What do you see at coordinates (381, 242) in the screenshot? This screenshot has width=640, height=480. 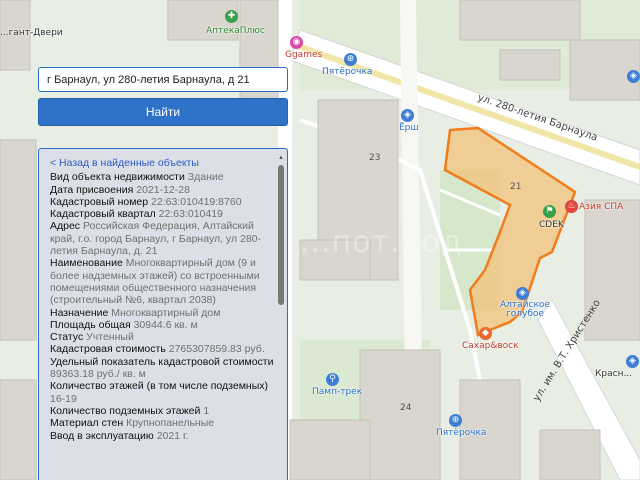 I see `map-watermark: ...пот...од` at bounding box center [381, 242].